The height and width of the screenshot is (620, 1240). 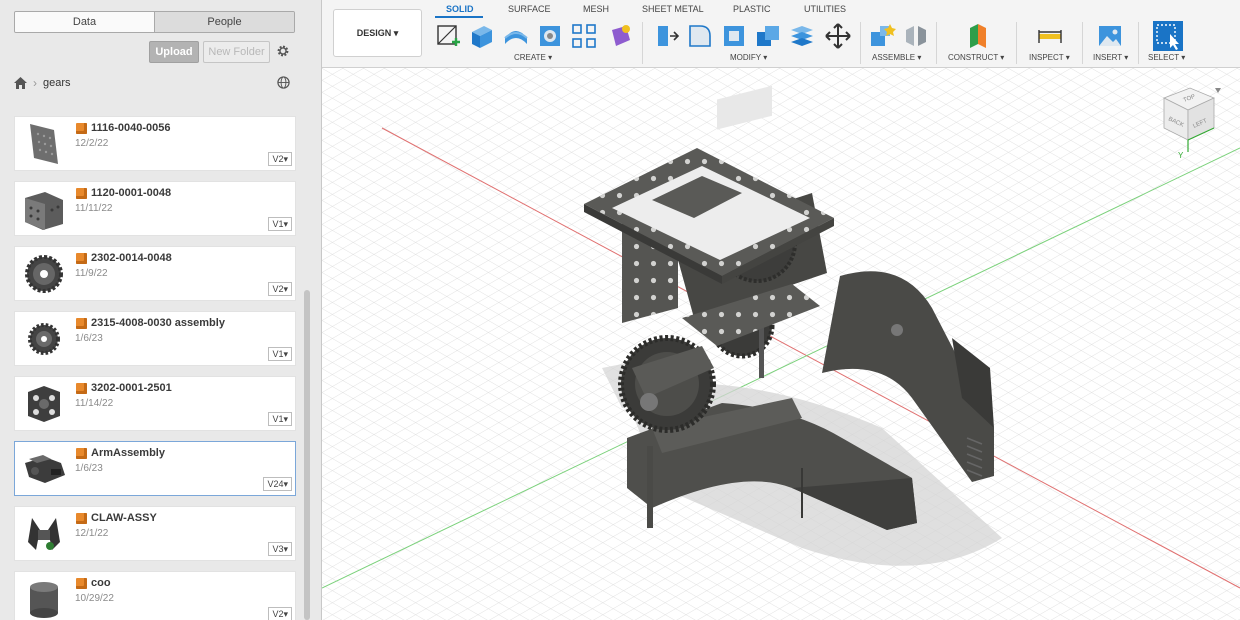 I want to click on gear-icon, so click(x=283, y=51).